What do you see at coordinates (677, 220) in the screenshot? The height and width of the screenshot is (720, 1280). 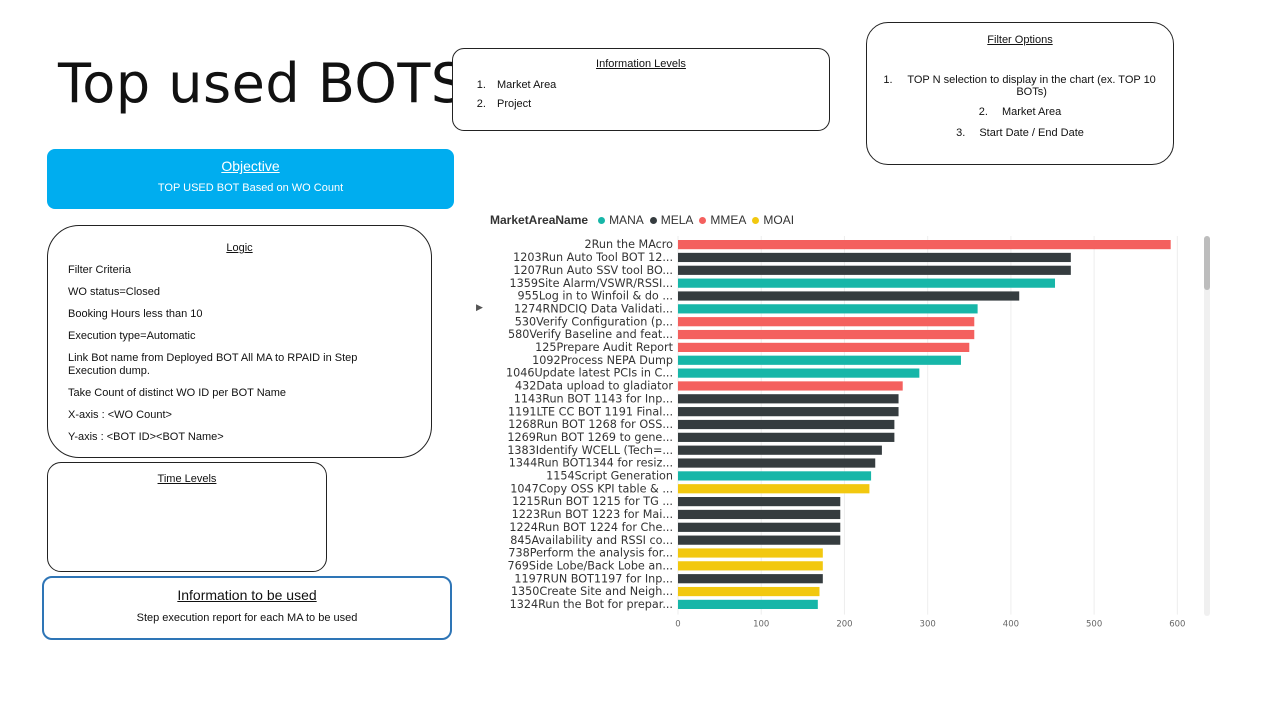 I see `legend-label-mela: MELA` at bounding box center [677, 220].